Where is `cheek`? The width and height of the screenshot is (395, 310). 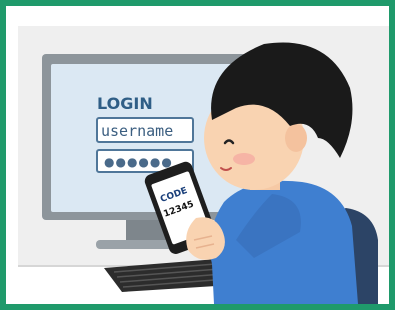 cheek is located at coordinates (244, 159).